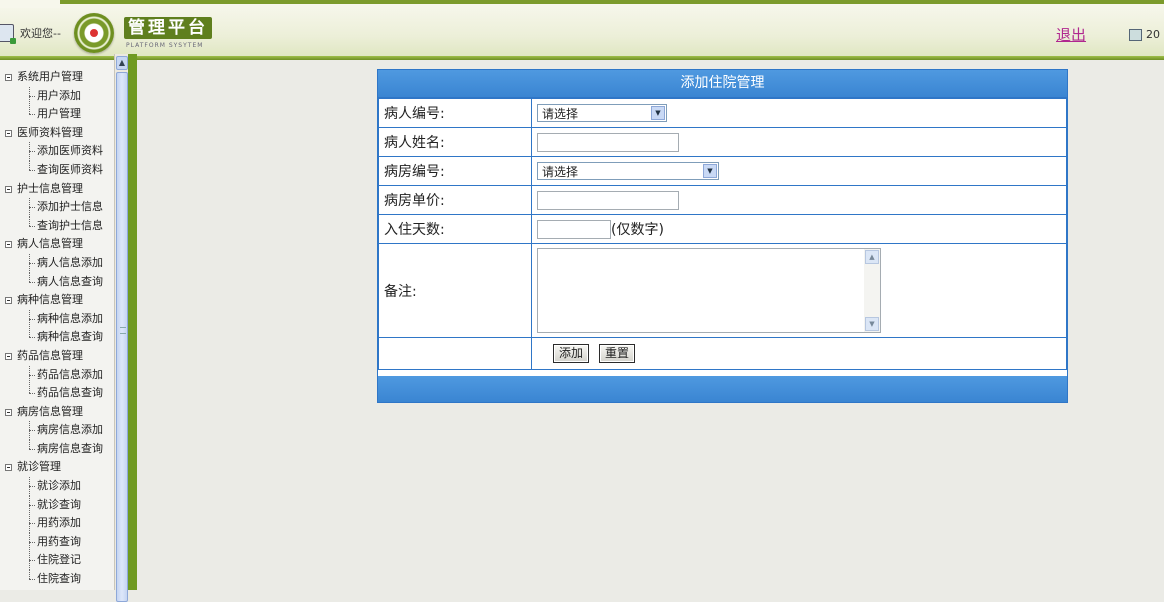 This screenshot has width=1164, height=602. I want to click on sidebar-item: 药品信息添加, so click(57, 375).